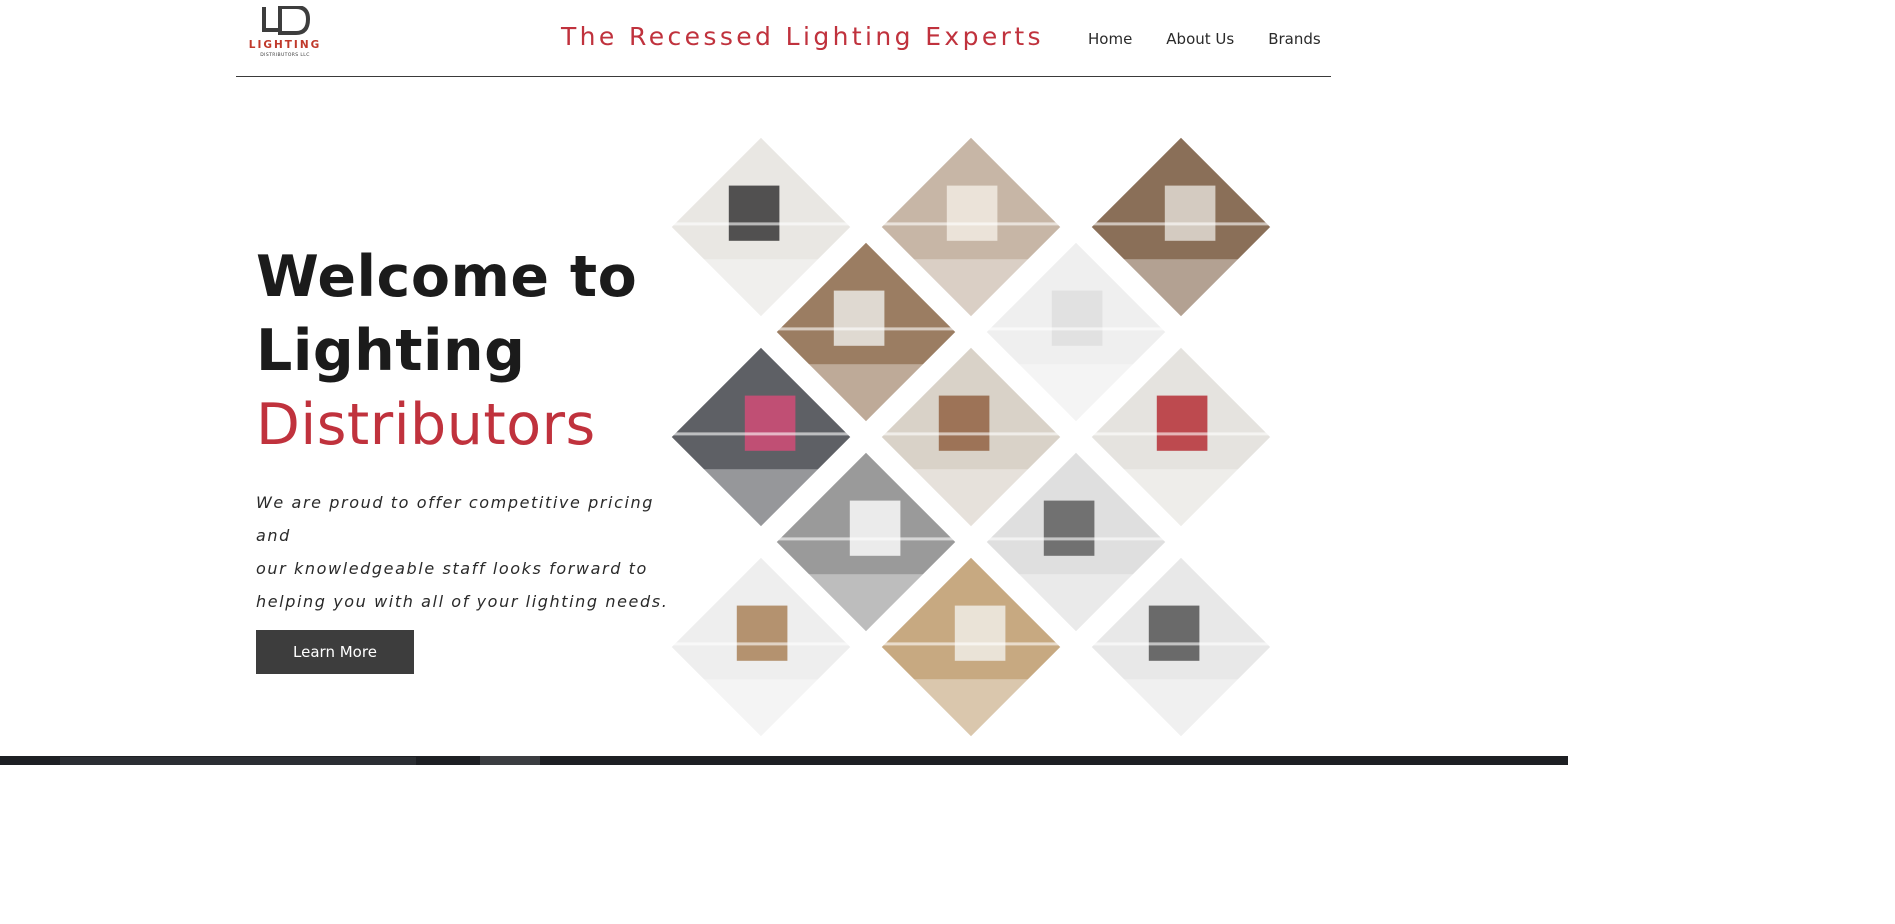  What do you see at coordinates (285, 45) in the screenshot?
I see `logo-wordmark: LIGHTING` at bounding box center [285, 45].